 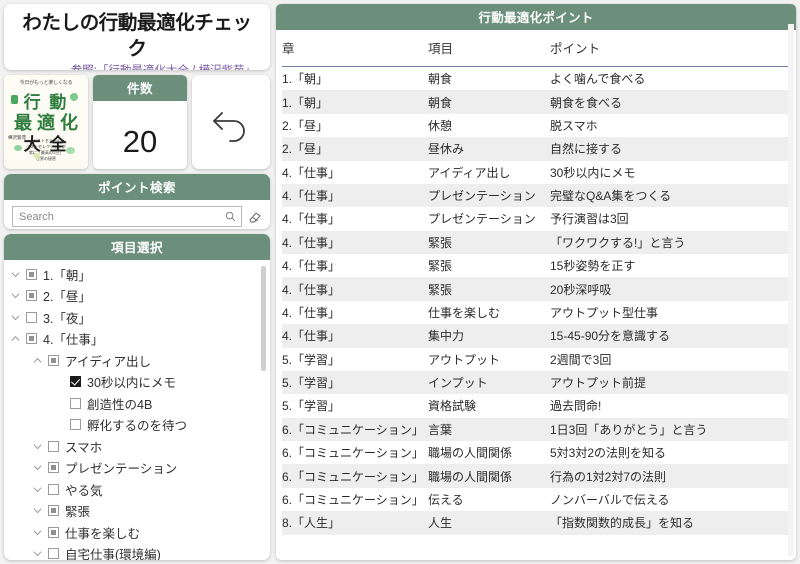 What do you see at coordinates (536, 149) in the screenshot?
I see `table-row: 2.「昼」 昼休み 自然に接する` at bounding box center [536, 149].